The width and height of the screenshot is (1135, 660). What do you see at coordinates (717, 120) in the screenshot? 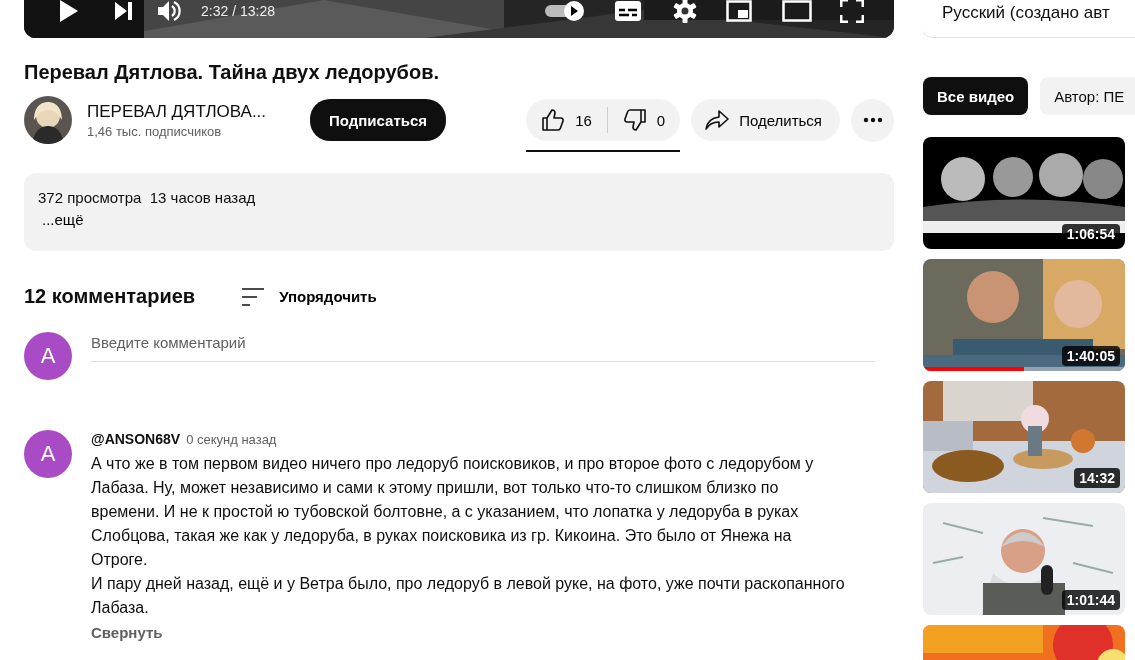
I see `share-icon` at bounding box center [717, 120].